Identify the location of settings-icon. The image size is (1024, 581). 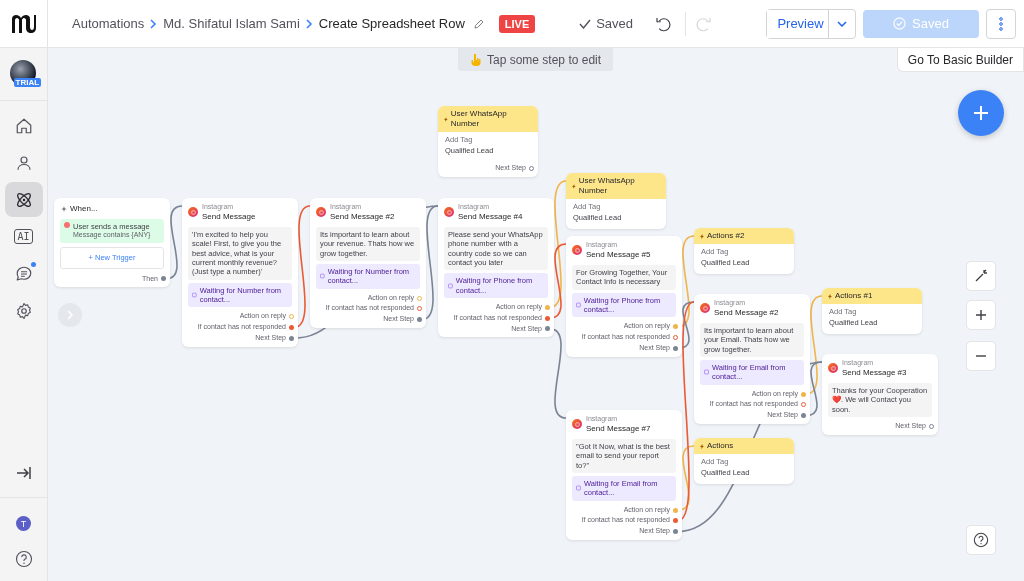
(23, 310).